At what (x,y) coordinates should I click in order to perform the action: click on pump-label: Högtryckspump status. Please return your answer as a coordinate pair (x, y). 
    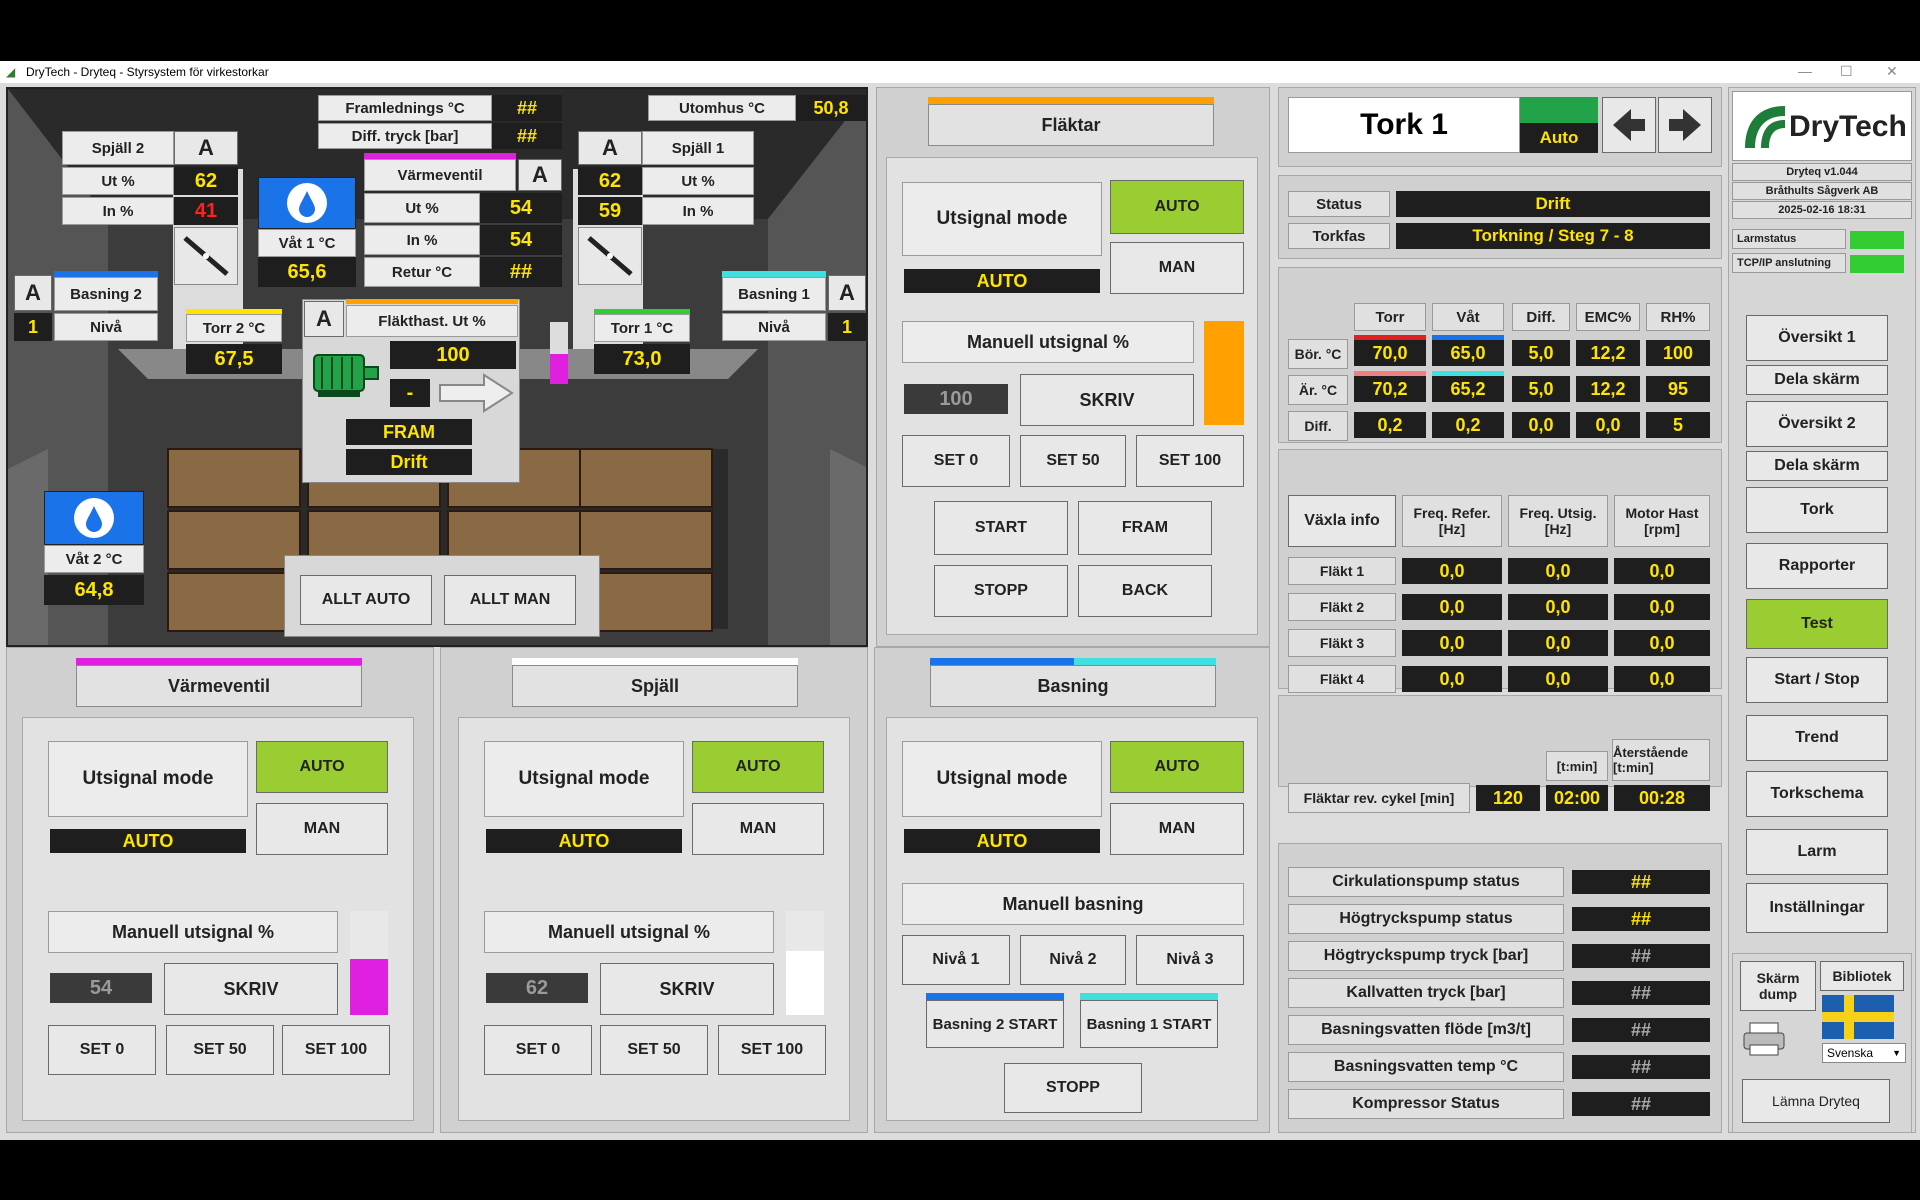
    Looking at the image, I should click on (1426, 919).